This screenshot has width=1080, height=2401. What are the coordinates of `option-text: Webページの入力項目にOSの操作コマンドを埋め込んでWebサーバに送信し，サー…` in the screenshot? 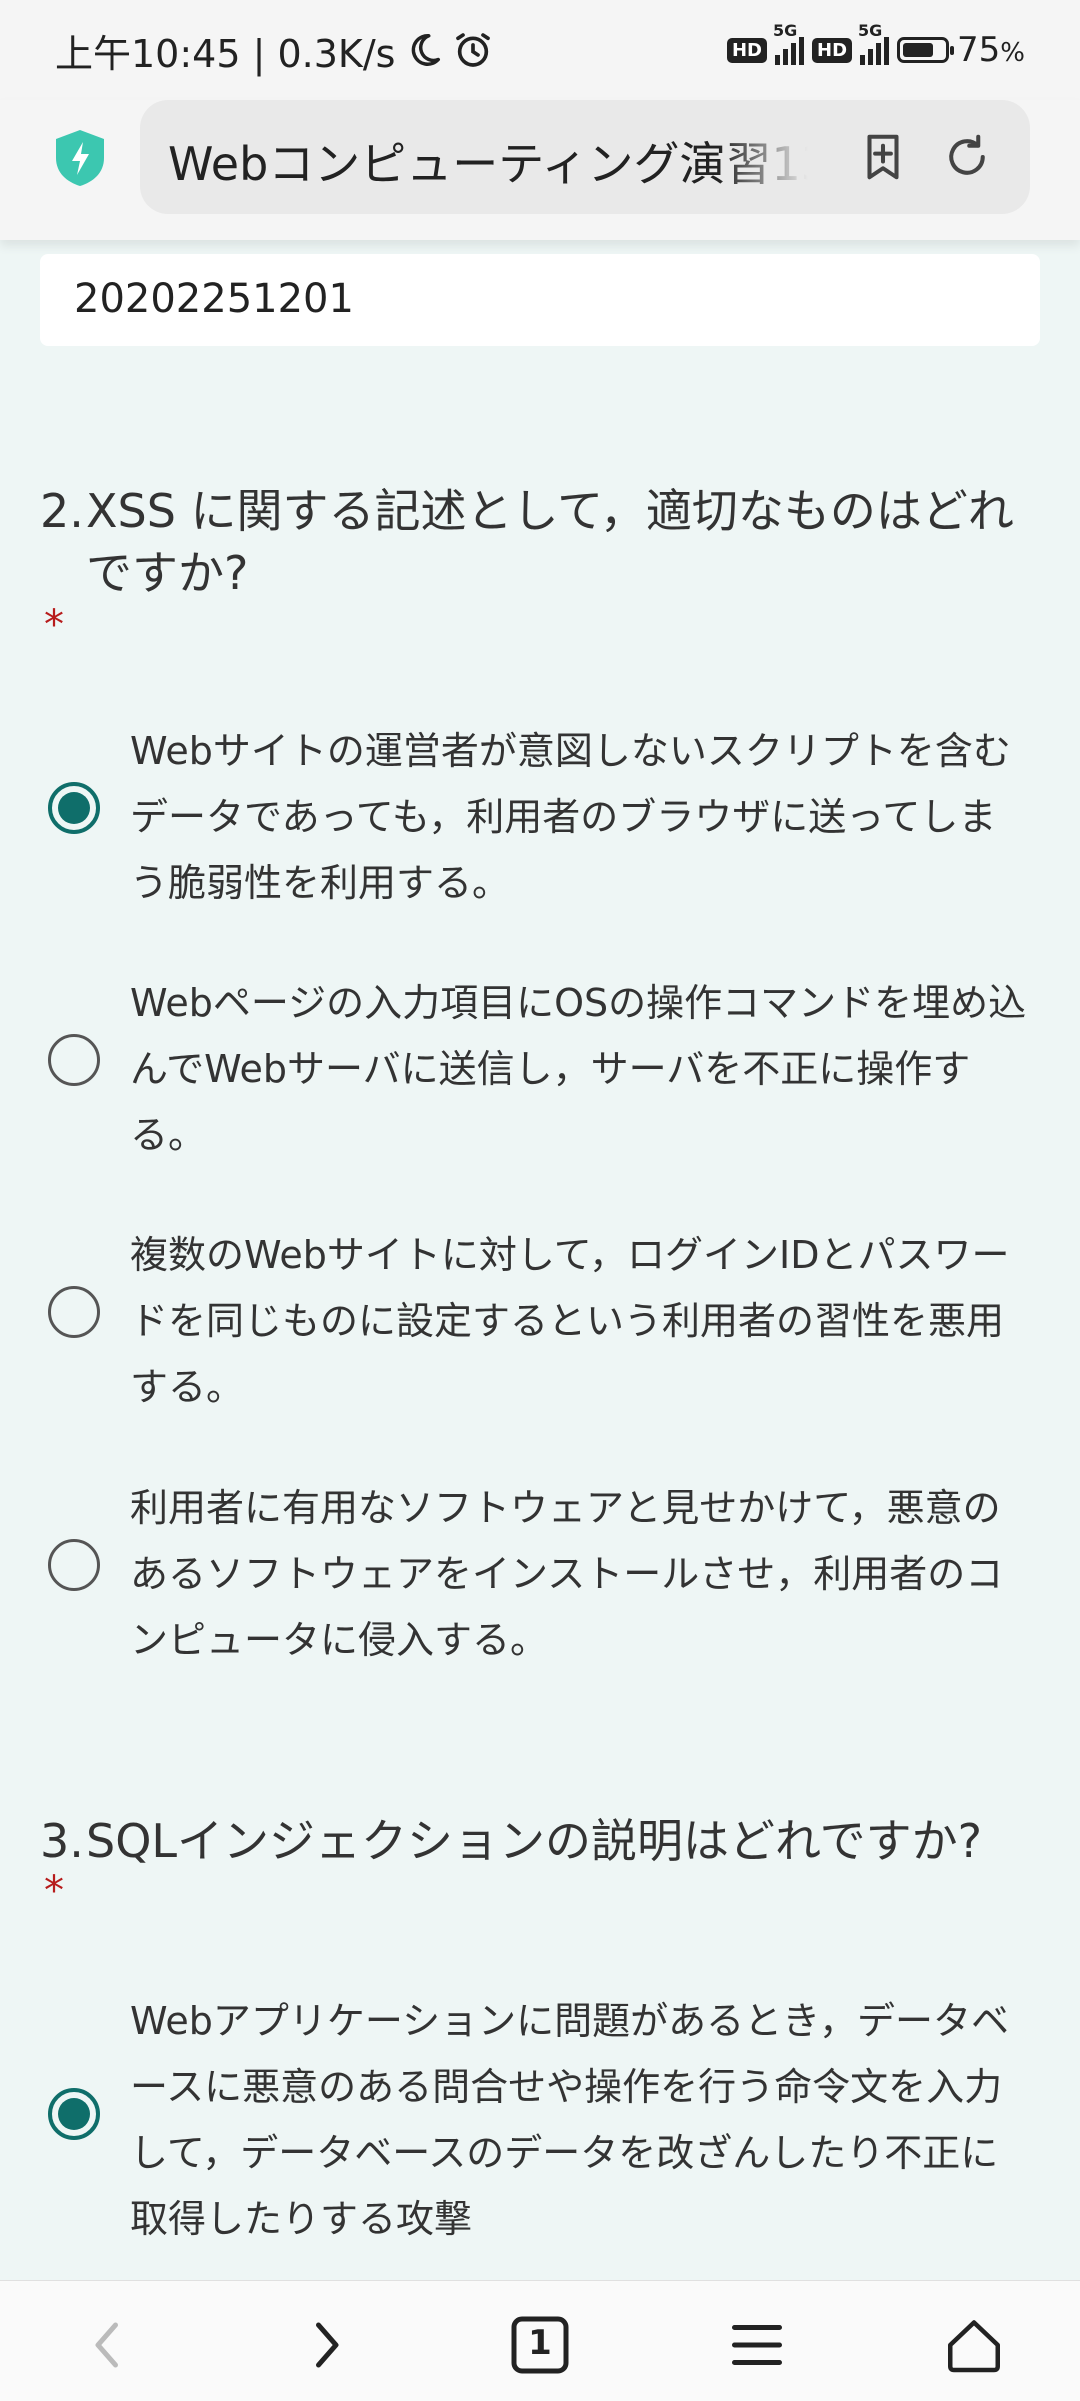 It's located at (578, 1069).